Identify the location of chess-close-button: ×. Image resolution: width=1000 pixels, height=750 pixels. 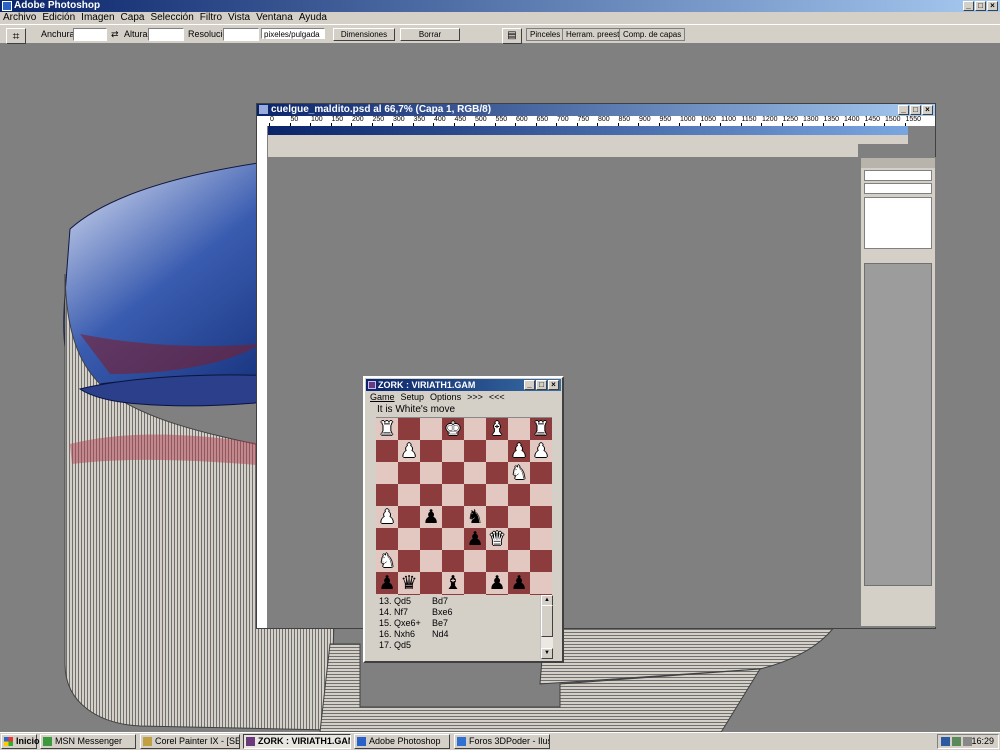
(553, 385).